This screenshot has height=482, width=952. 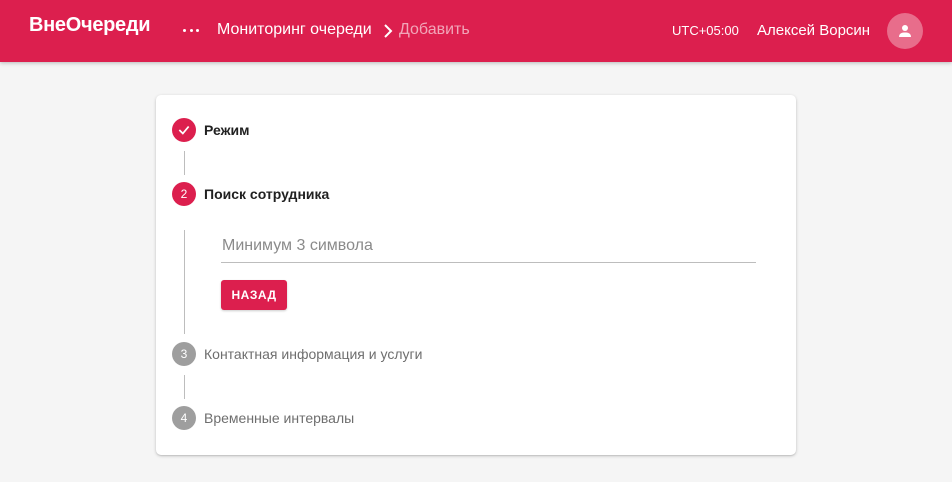 What do you see at coordinates (434, 29) in the screenshot?
I see `breadcrumb-current: Добавить` at bounding box center [434, 29].